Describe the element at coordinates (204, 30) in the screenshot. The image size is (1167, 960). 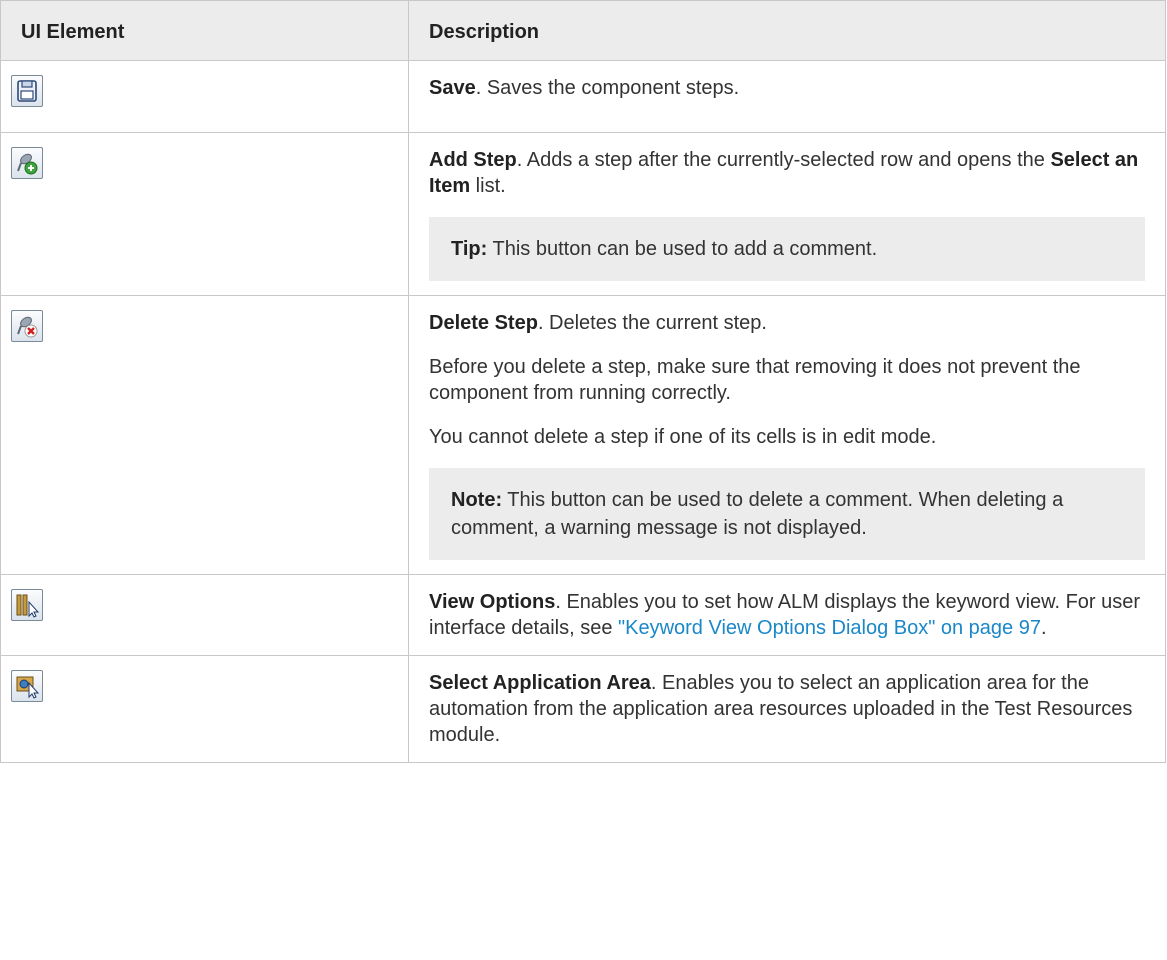
I see `header-ui-element: UI Element` at that location.